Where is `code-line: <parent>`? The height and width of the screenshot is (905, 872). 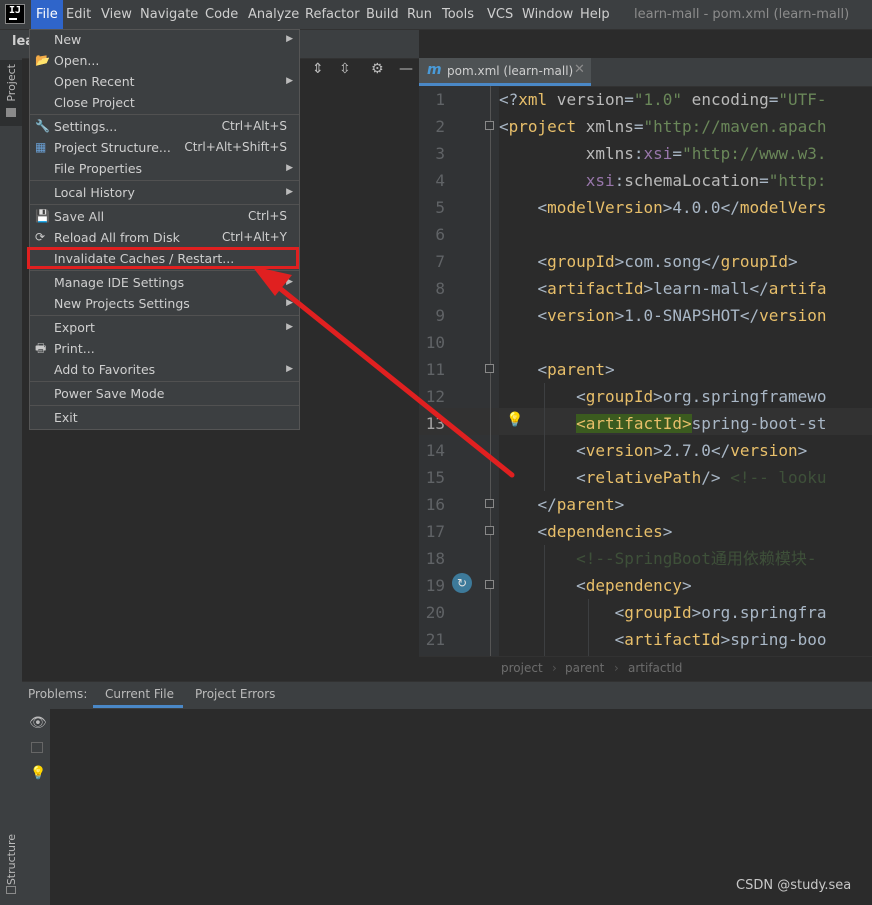 code-line: <parent> is located at coordinates (685, 369).